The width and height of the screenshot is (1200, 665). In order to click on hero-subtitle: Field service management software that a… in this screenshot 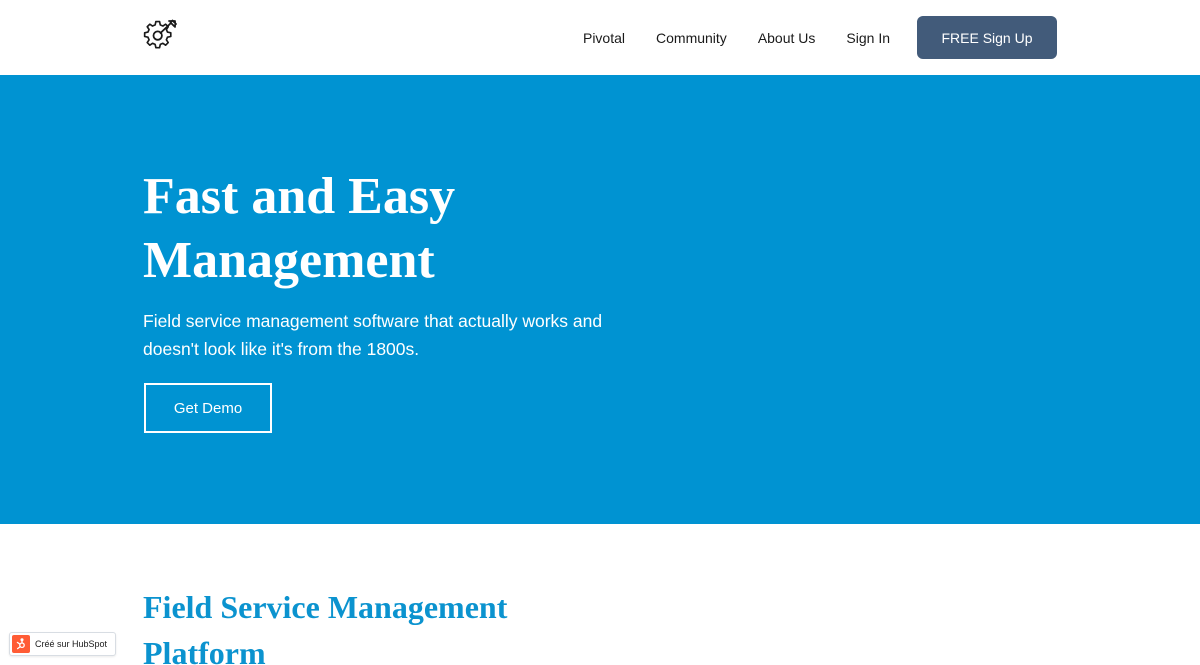, I will do `click(393, 335)`.